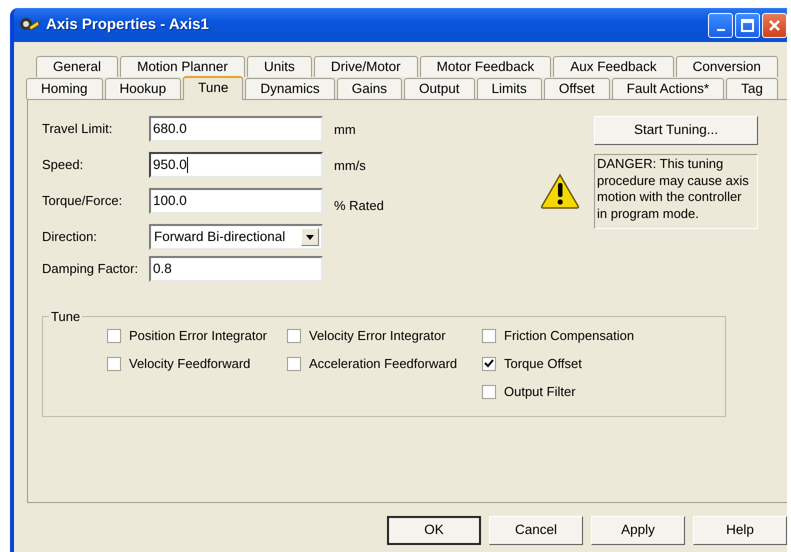 Image resolution: width=791 pixels, height=552 pixels. I want to click on minimize-button, so click(720, 25).